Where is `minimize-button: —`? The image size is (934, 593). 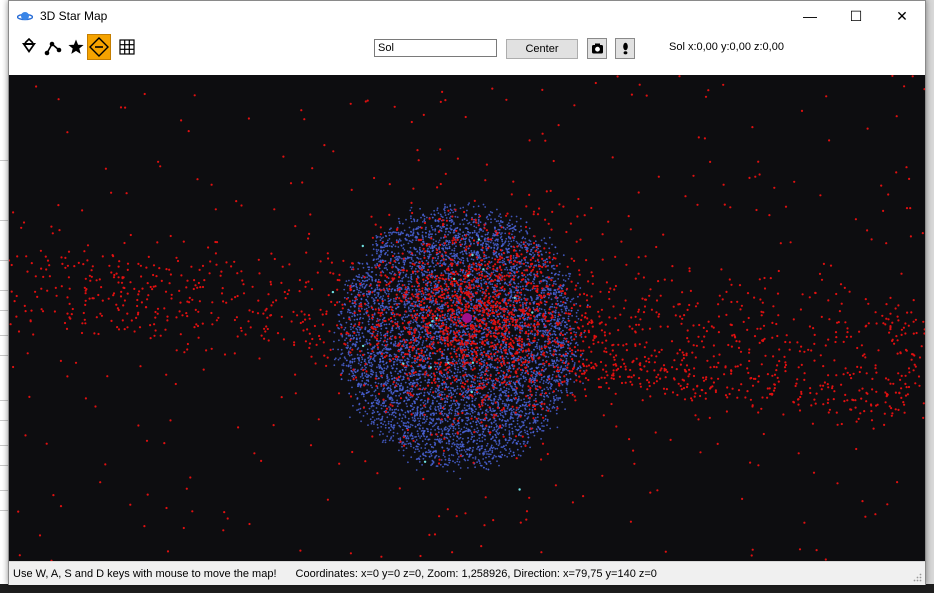
minimize-button: — is located at coordinates (810, 16).